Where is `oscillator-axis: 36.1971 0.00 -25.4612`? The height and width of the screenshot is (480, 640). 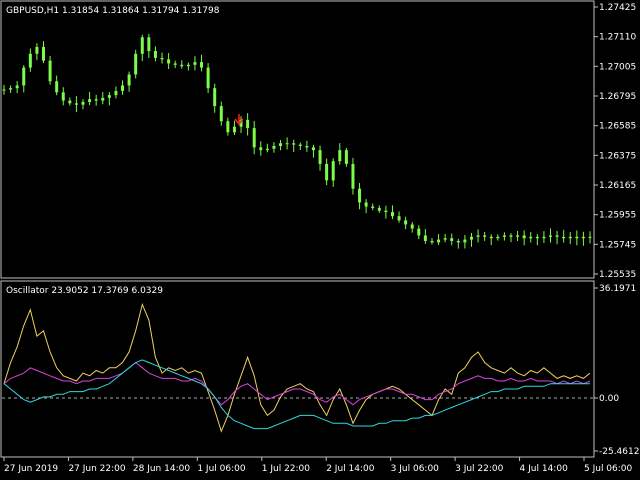 oscillator-axis: 36.1971 0.00 -25.4612 is located at coordinates (616, 370).